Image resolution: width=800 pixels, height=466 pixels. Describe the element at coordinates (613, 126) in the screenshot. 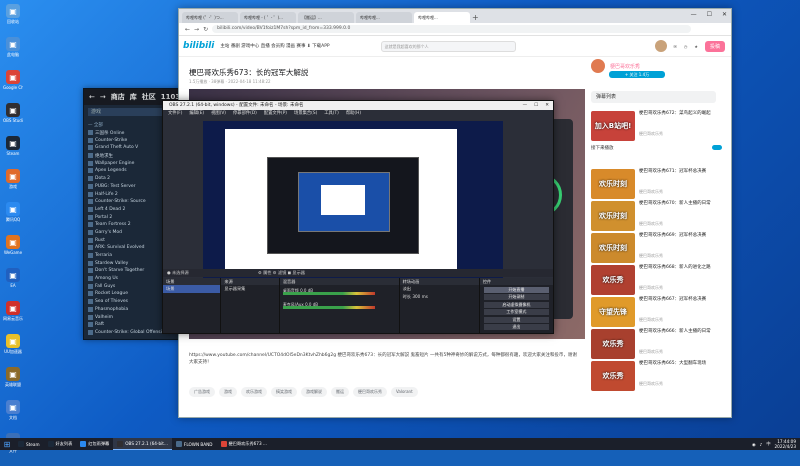

I see `video-thumbnail: 加入B站吧!` at that location.